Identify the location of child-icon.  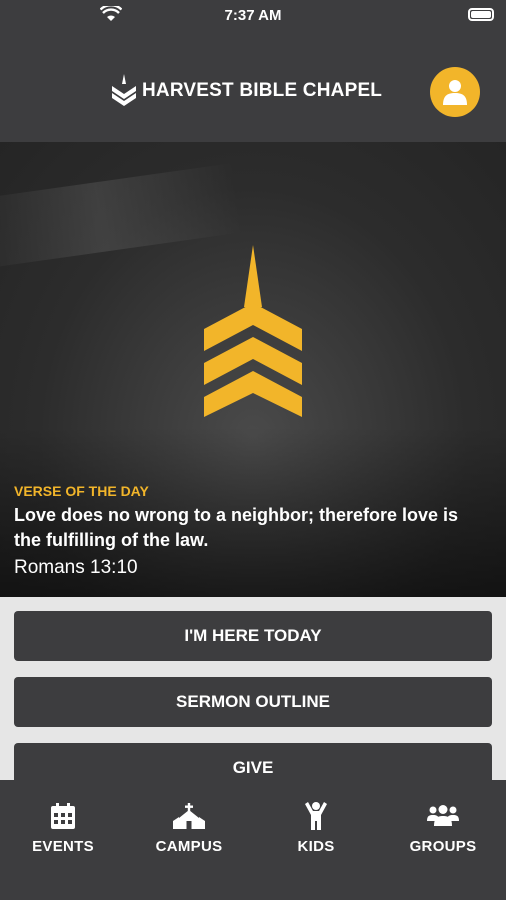
(316, 816).